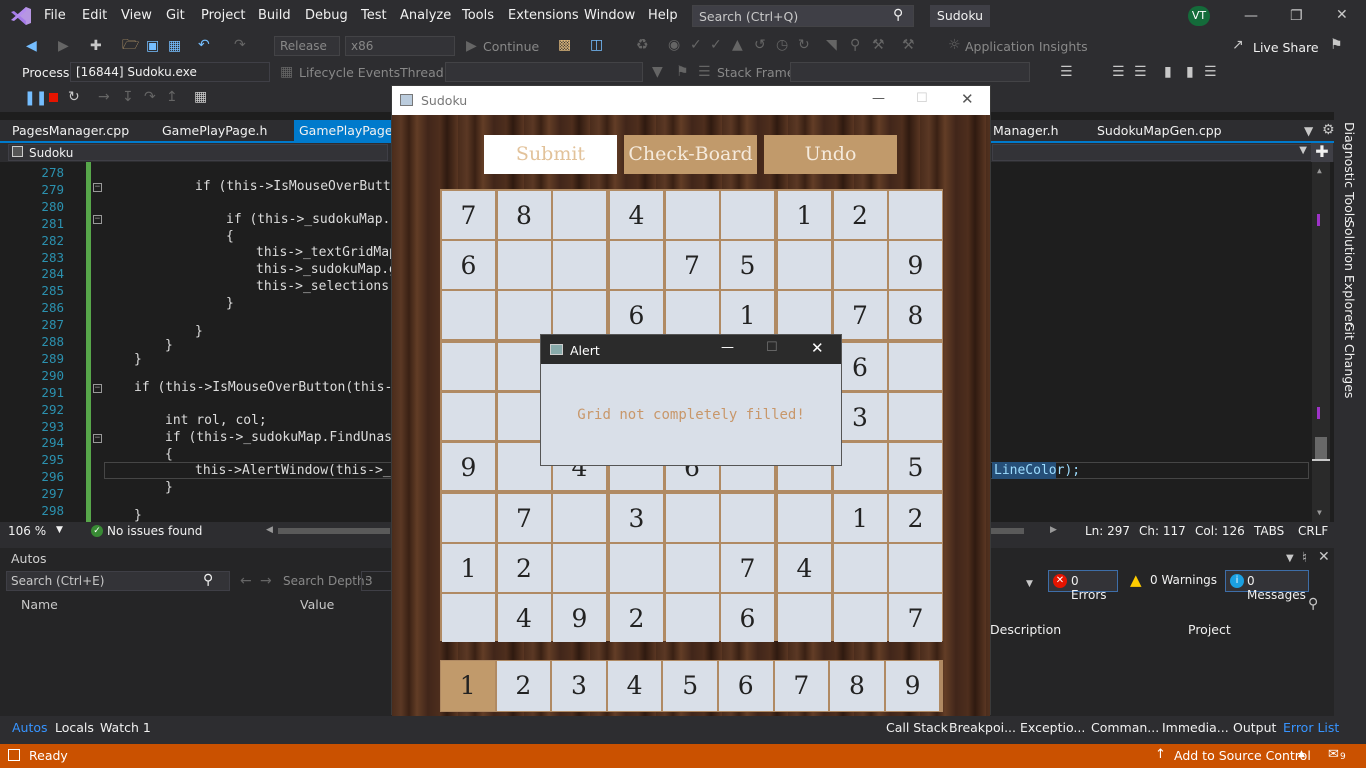  What do you see at coordinates (1333, 754) in the screenshot?
I see `notification-bell-icon: ✉` at bounding box center [1333, 754].